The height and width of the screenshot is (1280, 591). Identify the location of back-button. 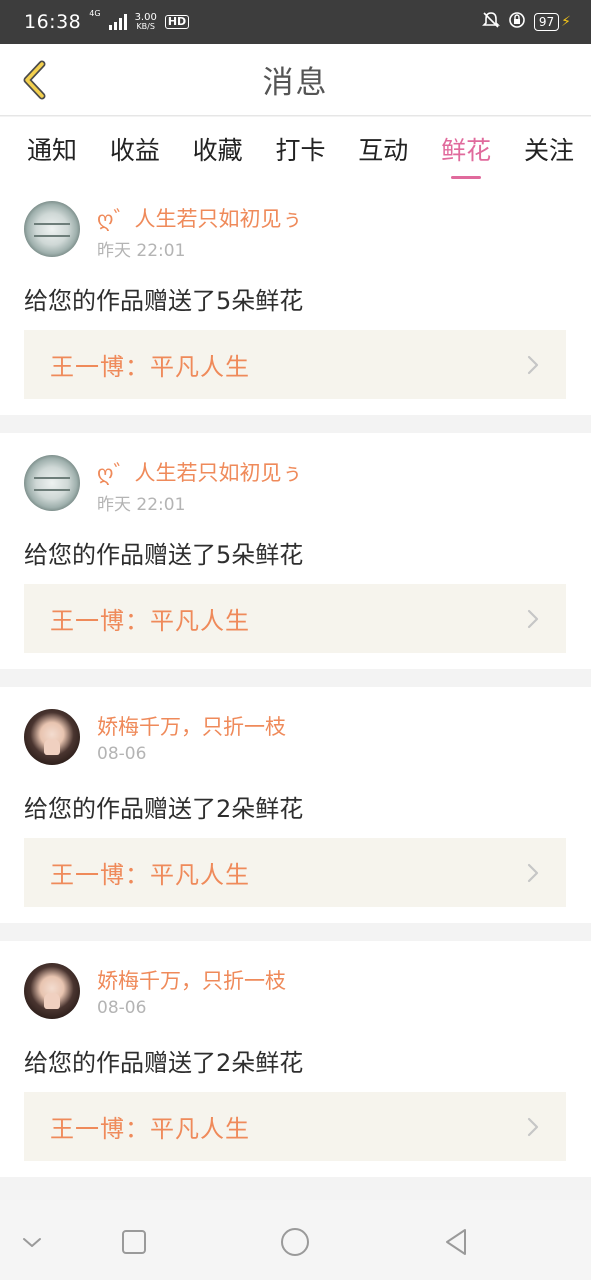
(34, 80).